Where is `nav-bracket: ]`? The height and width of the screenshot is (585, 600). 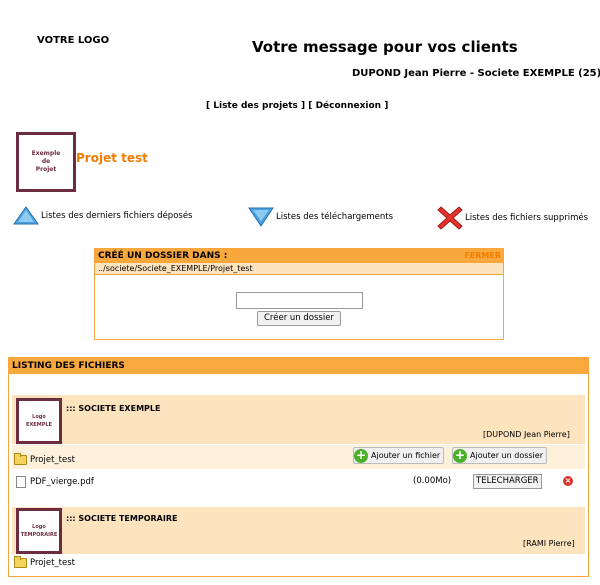 nav-bracket: ] is located at coordinates (385, 106).